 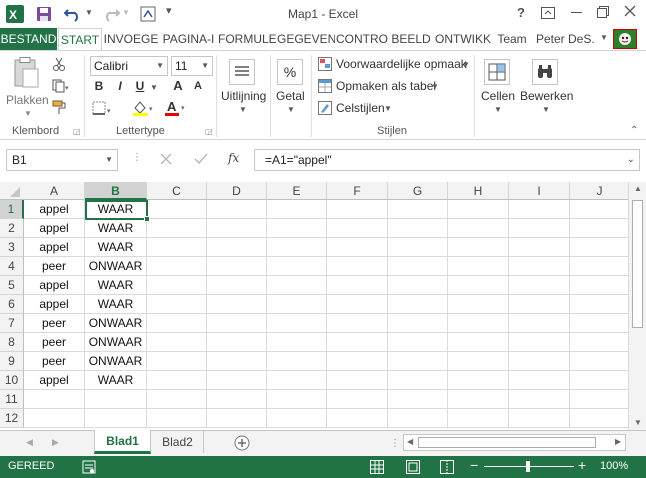 What do you see at coordinates (198, 86) in the screenshot?
I see `decrease-font-button: A` at bounding box center [198, 86].